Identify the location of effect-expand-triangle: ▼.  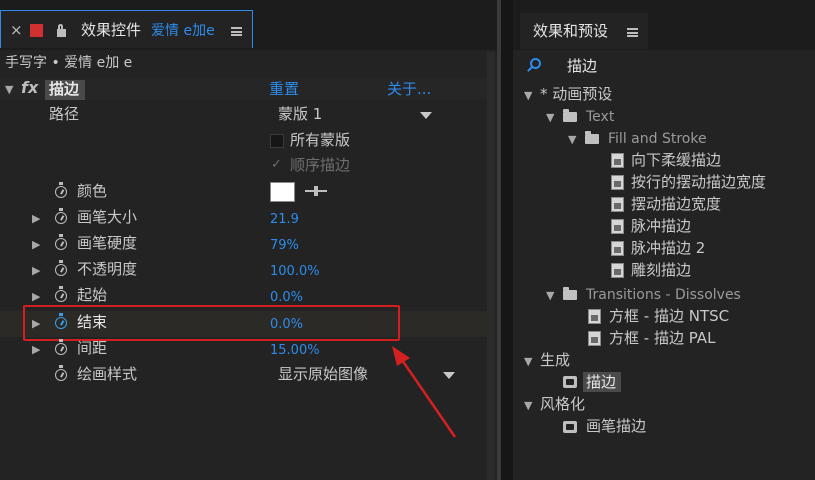
(9, 89).